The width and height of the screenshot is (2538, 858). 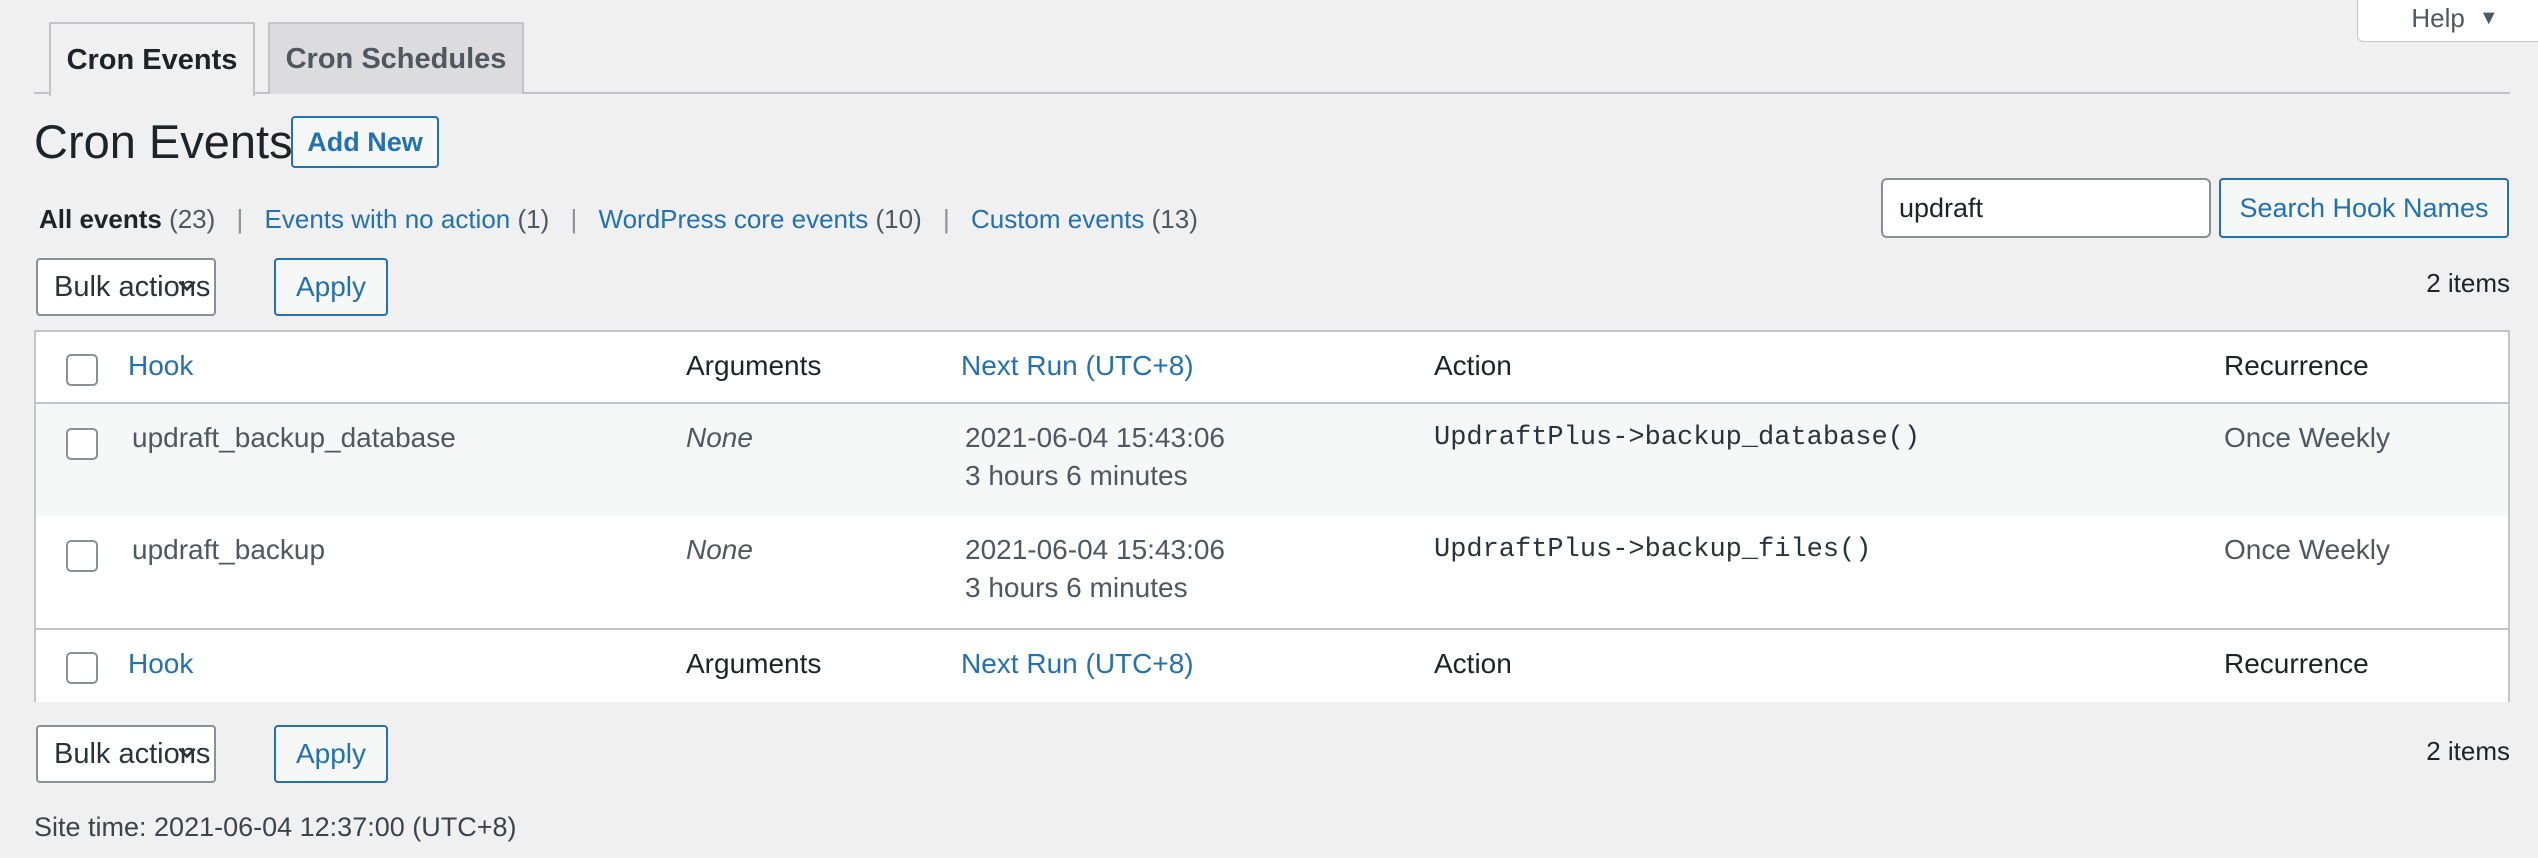 What do you see at coordinates (2468, 751) in the screenshot?
I see `items-count-bottom: 2 items` at bounding box center [2468, 751].